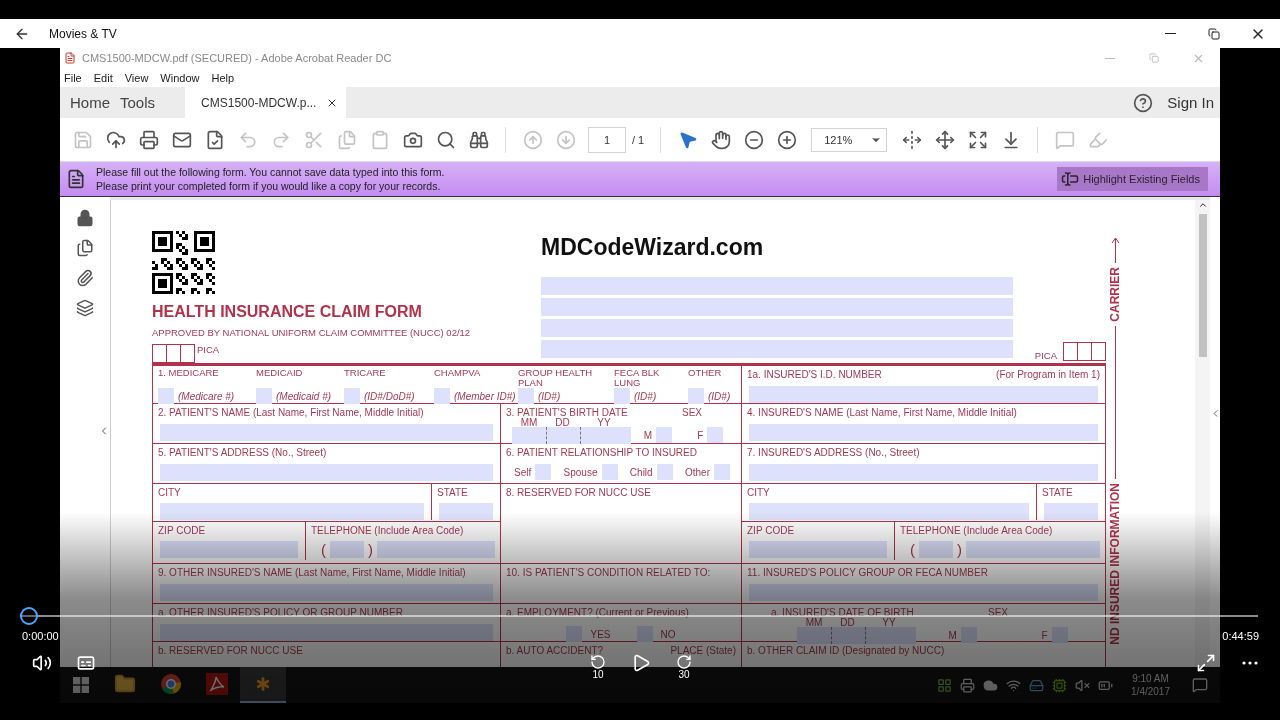  What do you see at coordinates (968, 685) in the screenshot?
I see `printer-icon` at bounding box center [968, 685].